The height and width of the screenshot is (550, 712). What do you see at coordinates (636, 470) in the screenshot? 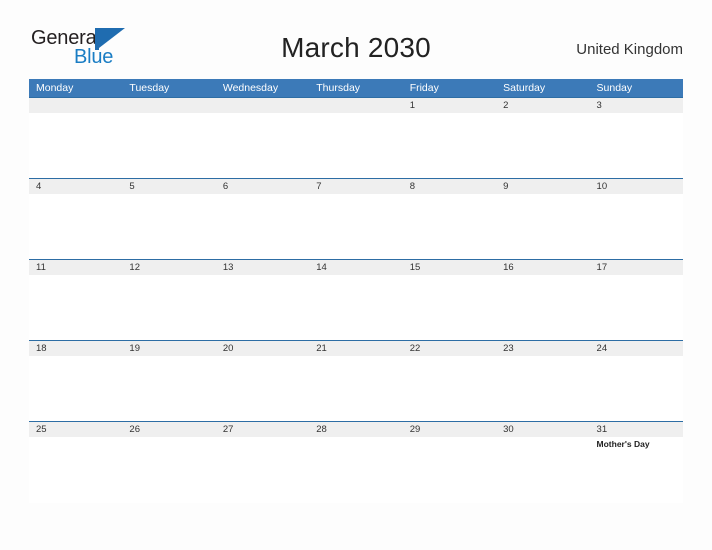
I see `day-cell: Mother's Day` at bounding box center [636, 470].